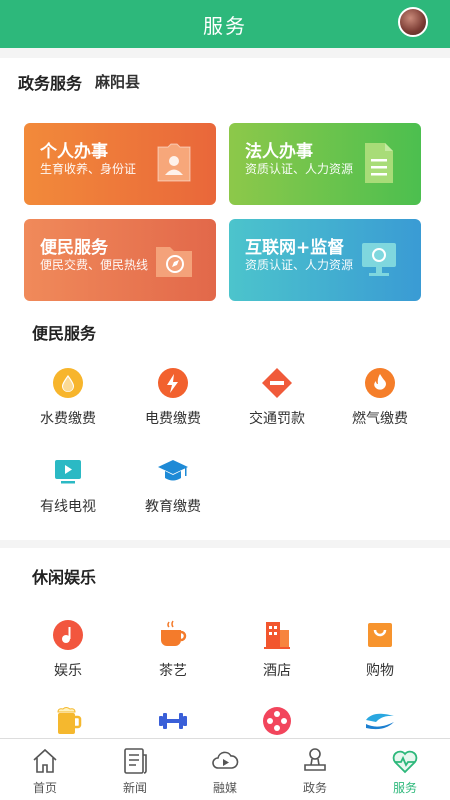 The width and height of the screenshot is (450, 800). What do you see at coordinates (68, 491) in the screenshot?
I see `cable-tv-item: 有线电视` at bounding box center [68, 491].